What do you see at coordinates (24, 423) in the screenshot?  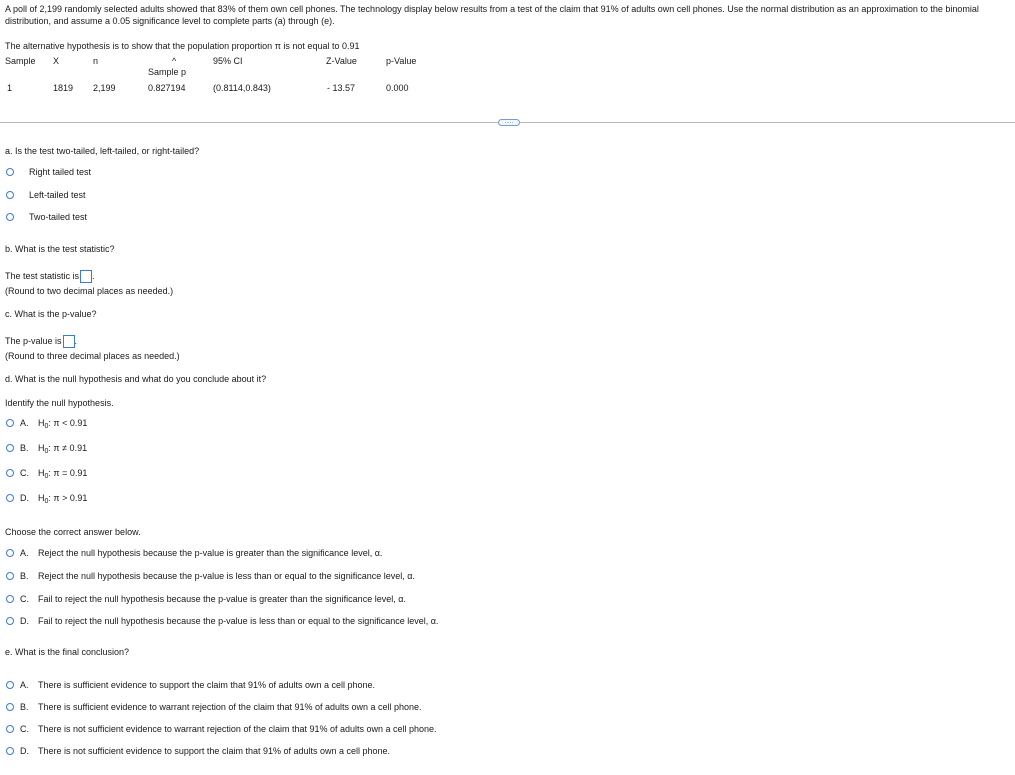 I see `h0-option-letter: A.` at bounding box center [24, 423].